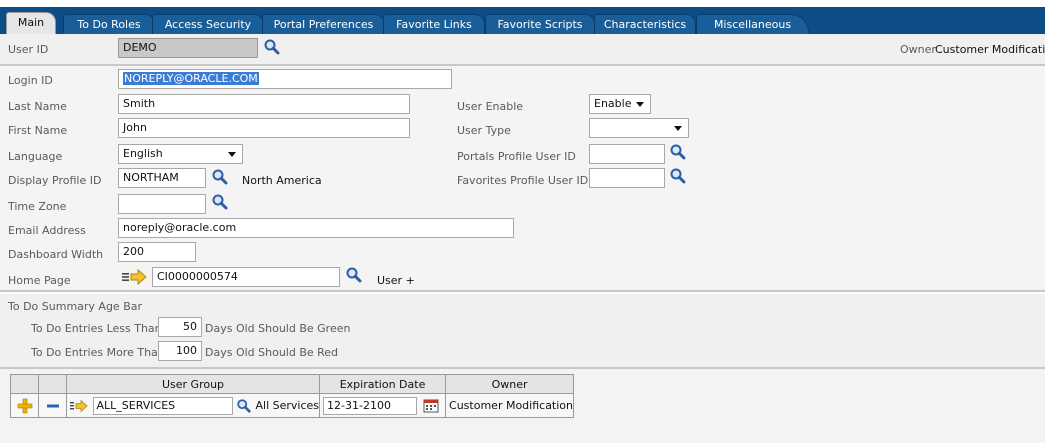 This screenshot has width=1045, height=443. What do you see at coordinates (383, 384) in the screenshot?
I see `grid-header-expiration-date: Expiration Date` at bounding box center [383, 384].